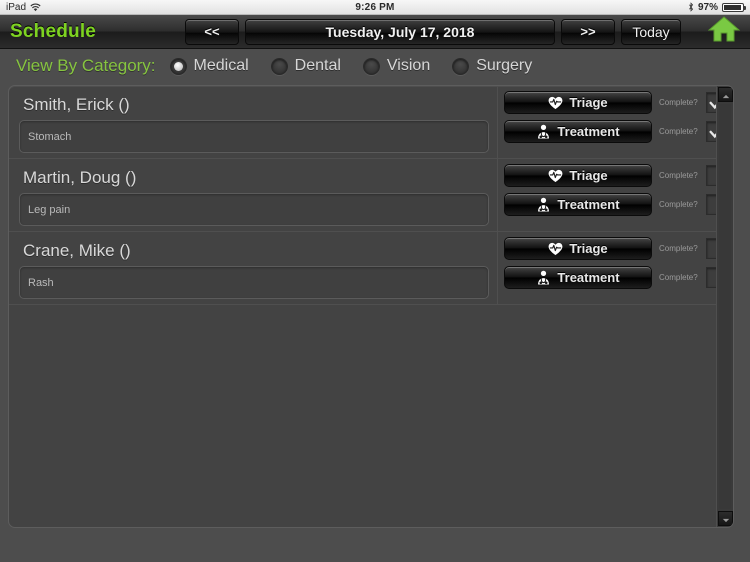  Describe the element at coordinates (279, 66) in the screenshot. I see `radio-dental-icon` at that location.